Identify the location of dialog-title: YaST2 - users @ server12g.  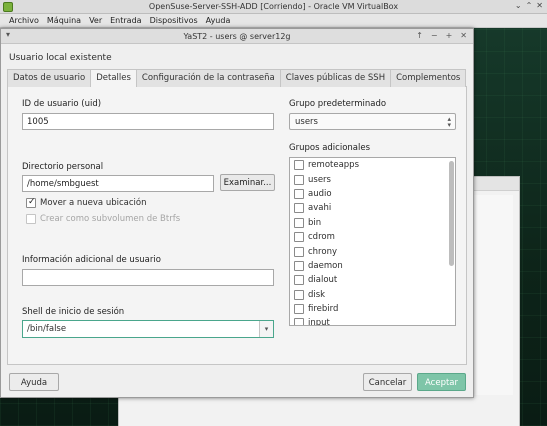
(237, 36).